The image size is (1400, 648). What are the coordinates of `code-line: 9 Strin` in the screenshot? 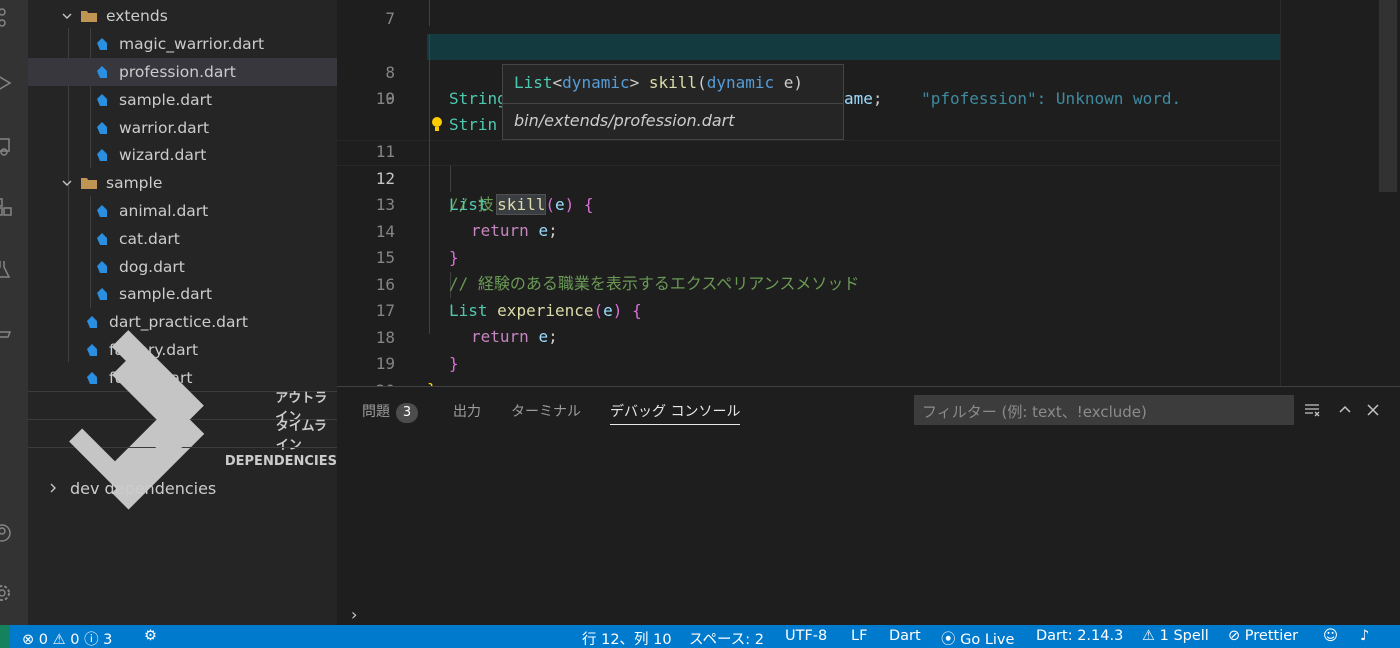 It's located at (868, 97).